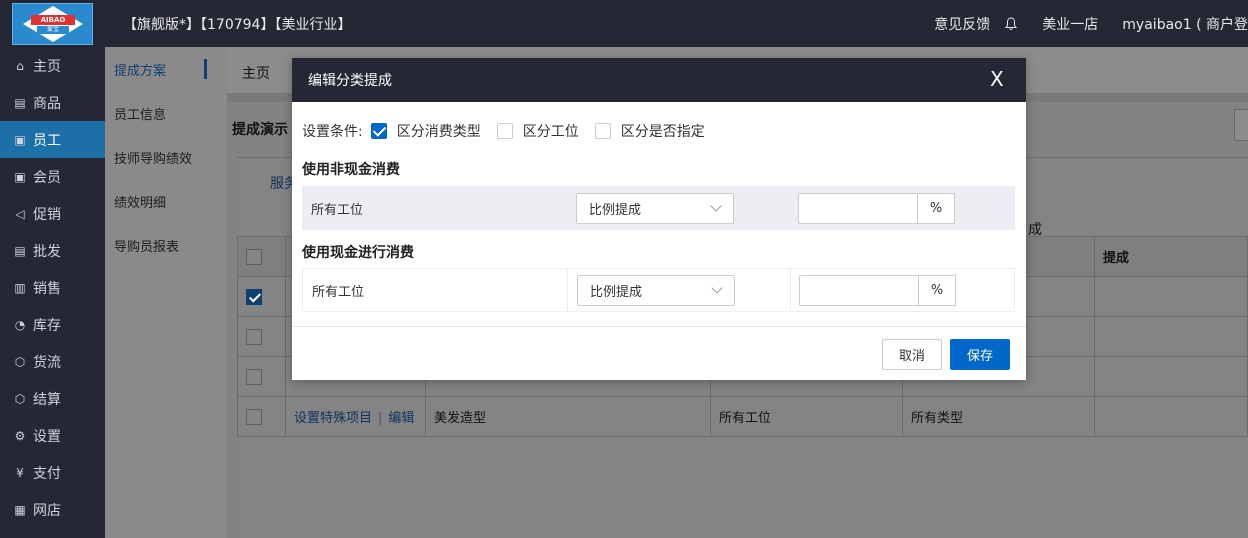  What do you see at coordinates (47, 214) in the screenshot?
I see `nav-label: 促销` at bounding box center [47, 214].